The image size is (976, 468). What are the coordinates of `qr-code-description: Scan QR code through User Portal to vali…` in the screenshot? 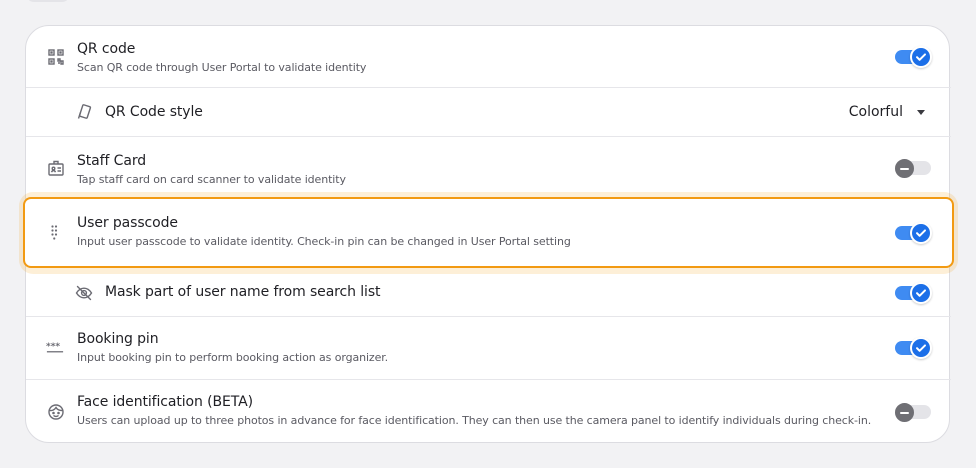 It's located at (222, 67).